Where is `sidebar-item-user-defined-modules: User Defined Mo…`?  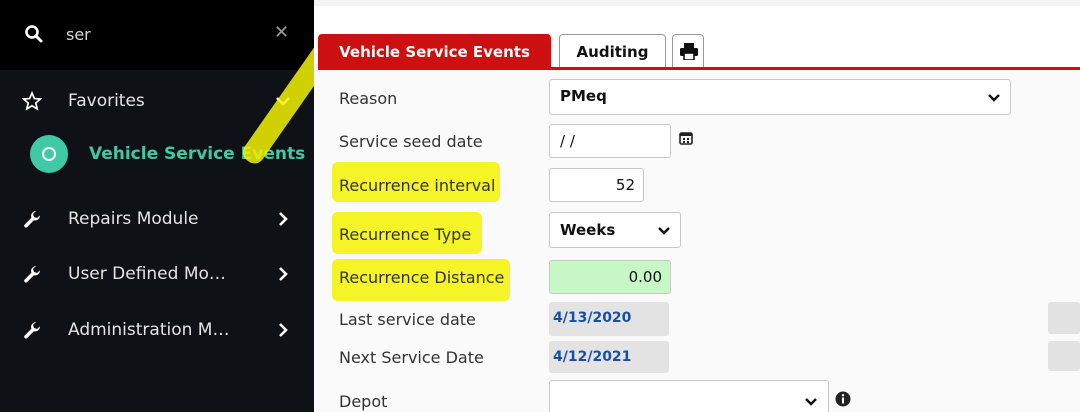 sidebar-item-user-defined-modules: User Defined Mo… is located at coordinates (157, 275).